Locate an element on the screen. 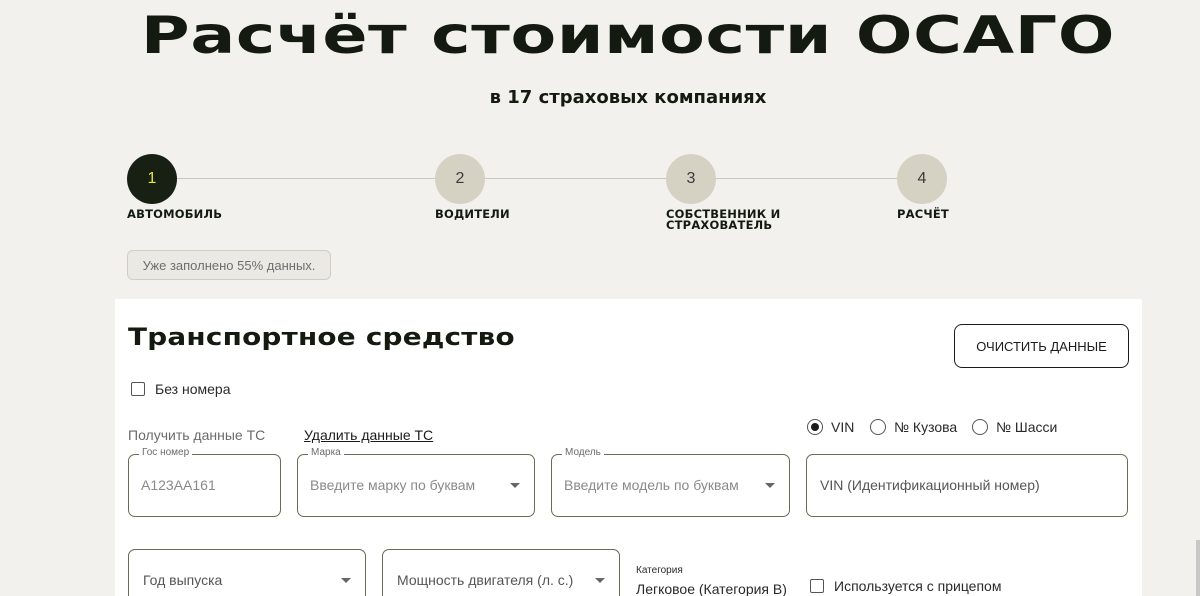  step-3-label: СОБСТВЕННИК И СТРАХОВАТЕЛЬ is located at coordinates (723, 220).